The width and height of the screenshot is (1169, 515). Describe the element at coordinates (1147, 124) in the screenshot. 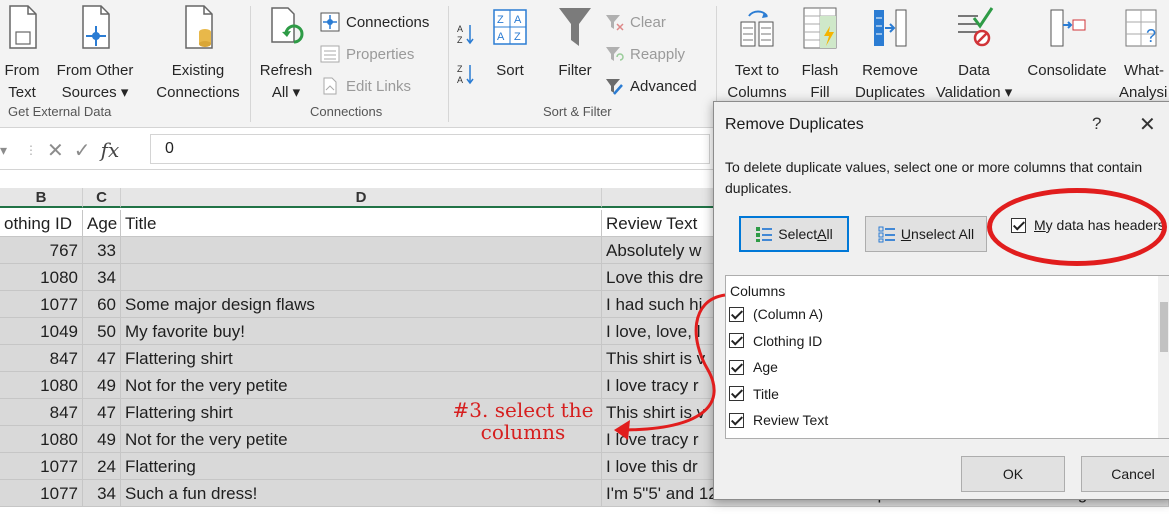

I see `close-icon: ✕` at that location.